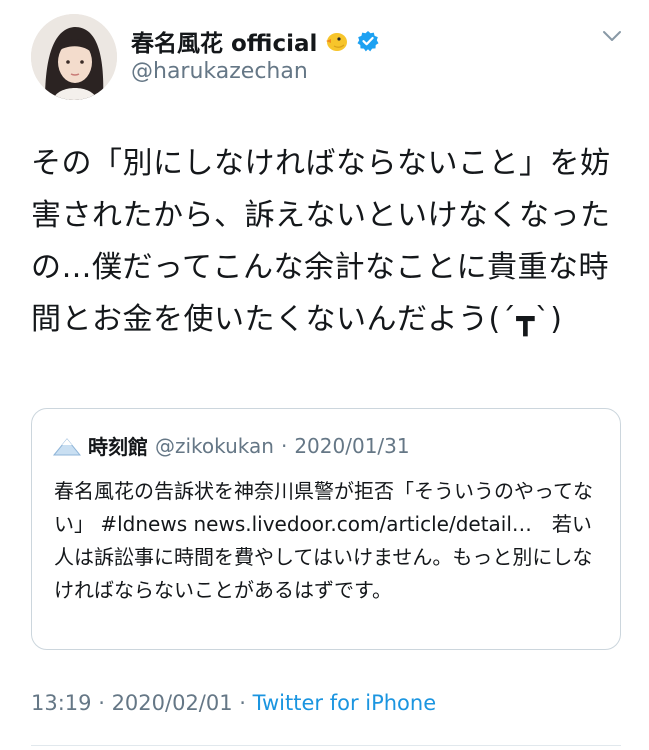 This screenshot has height=750, width=649. I want to click on quoted-tweet-date: 2020/01/31, so click(352, 445).